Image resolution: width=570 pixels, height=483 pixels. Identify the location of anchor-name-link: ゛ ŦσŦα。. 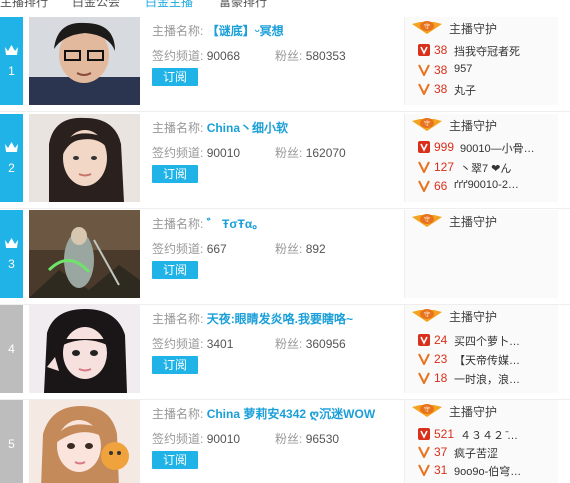
(236, 224).